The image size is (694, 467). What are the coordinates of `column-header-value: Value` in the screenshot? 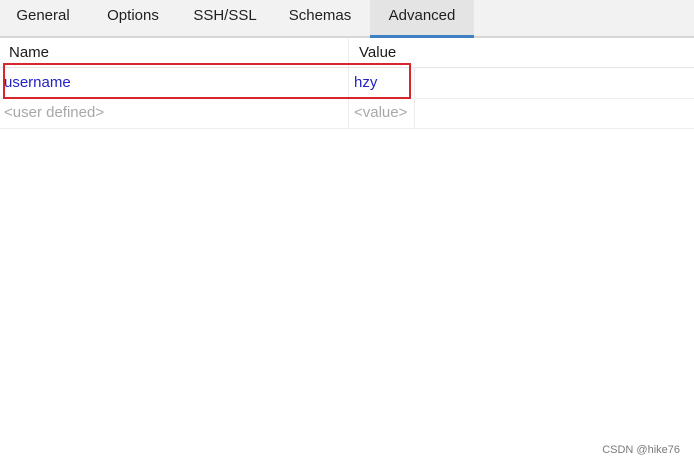 It's located at (377, 52).